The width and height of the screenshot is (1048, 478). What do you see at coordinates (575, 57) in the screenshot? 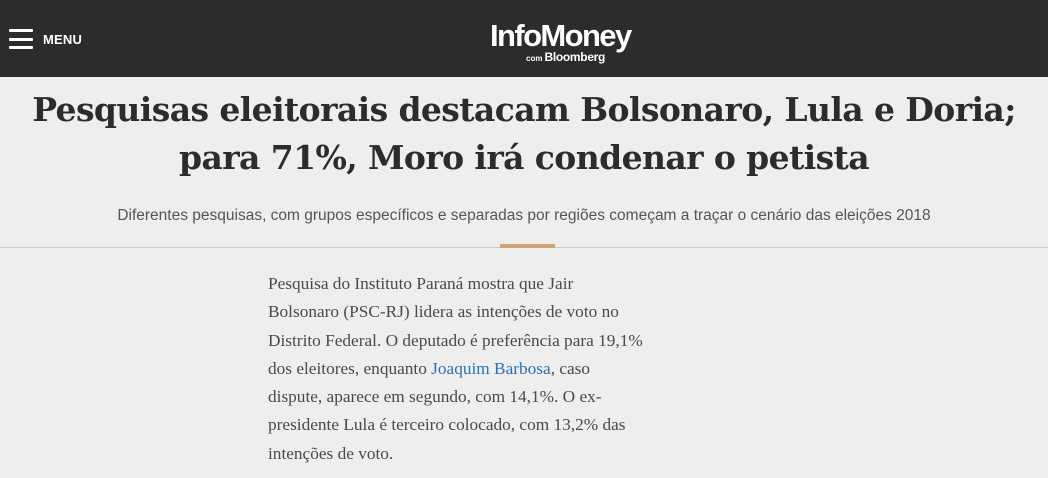
I see `logo-bloomberg-text: Bloomberg` at bounding box center [575, 57].